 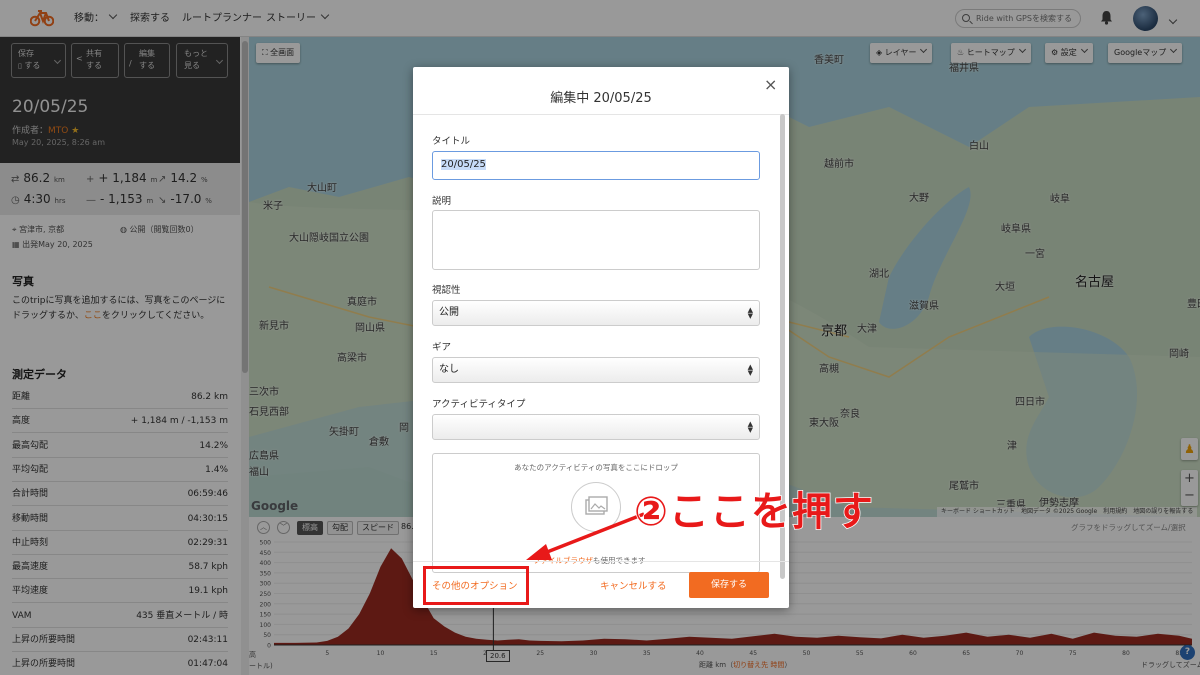 I want to click on dropzone-text: あなたのアクティビティの写真をここにドロップ, so click(x=596, y=467).